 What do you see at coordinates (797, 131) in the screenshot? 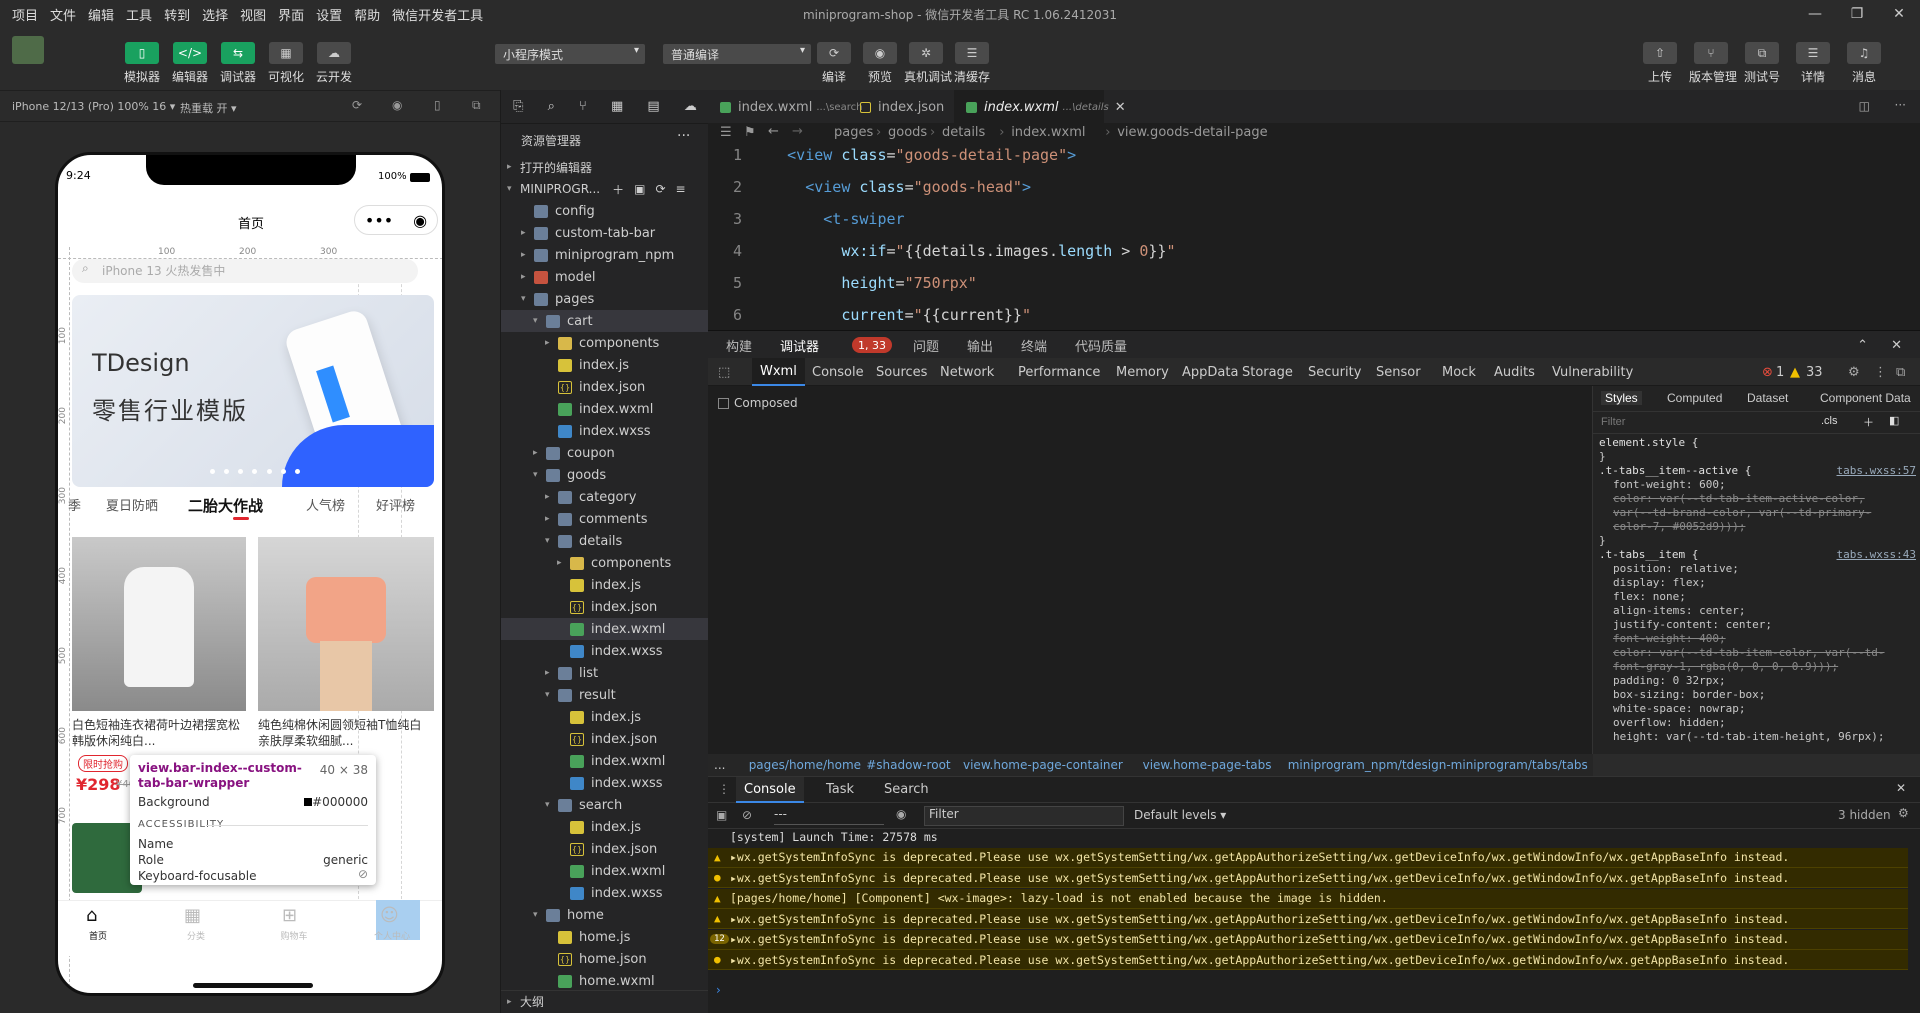
I see `forward-icon: →` at bounding box center [797, 131].